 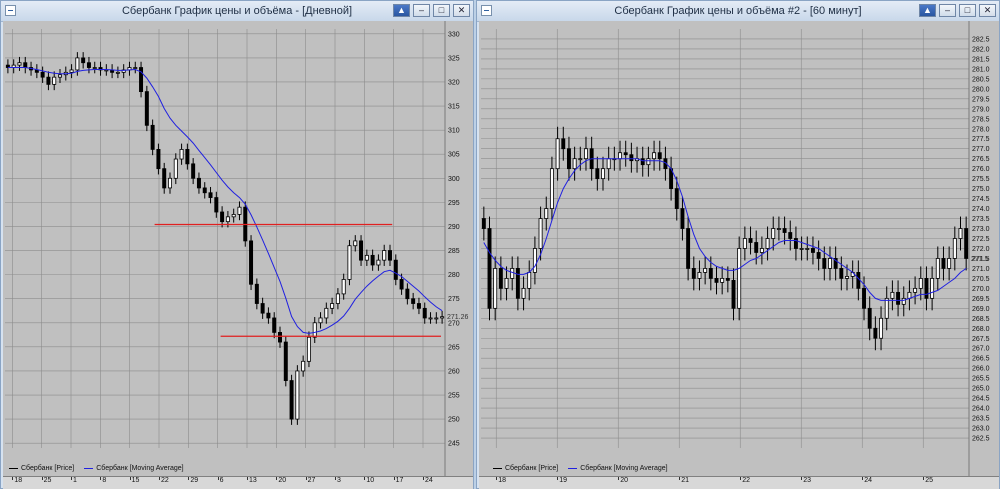 What do you see at coordinates (981, 389) in the screenshot?
I see `y-tick-label: 265.0` at bounding box center [981, 389].